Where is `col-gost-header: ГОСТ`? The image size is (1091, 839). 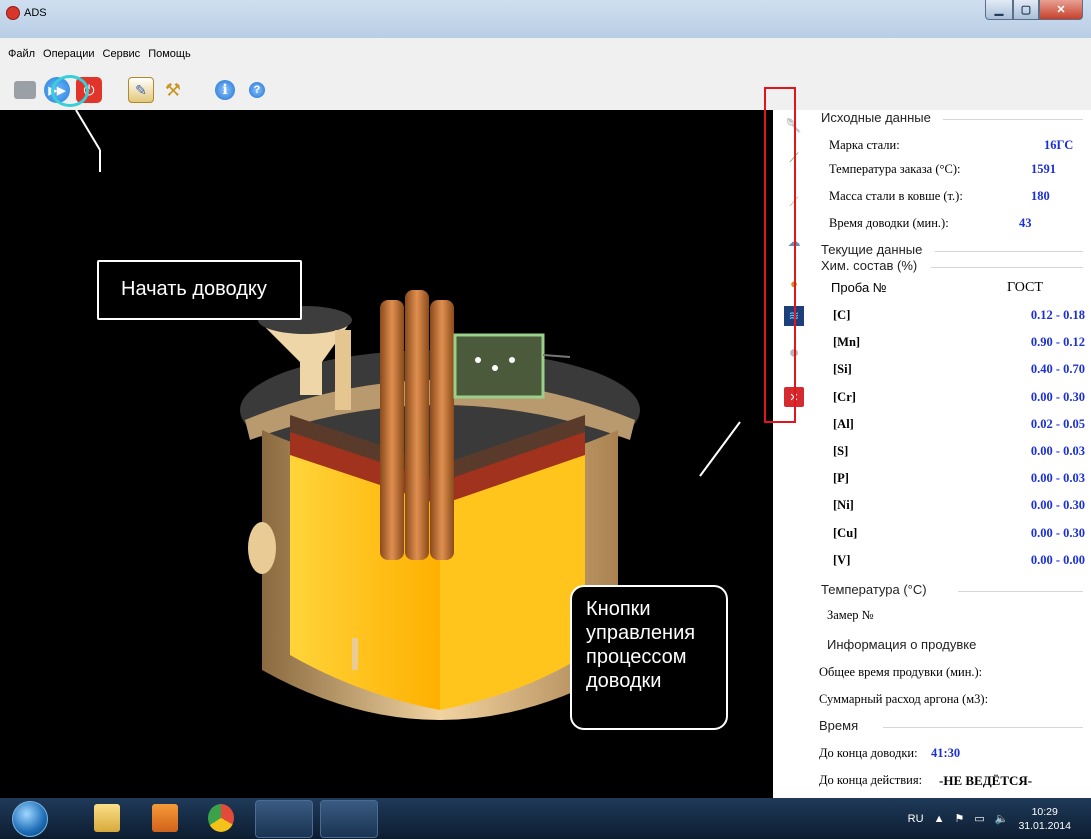
col-gost-header: ГОСТ is located at coordinates (1025, 287).